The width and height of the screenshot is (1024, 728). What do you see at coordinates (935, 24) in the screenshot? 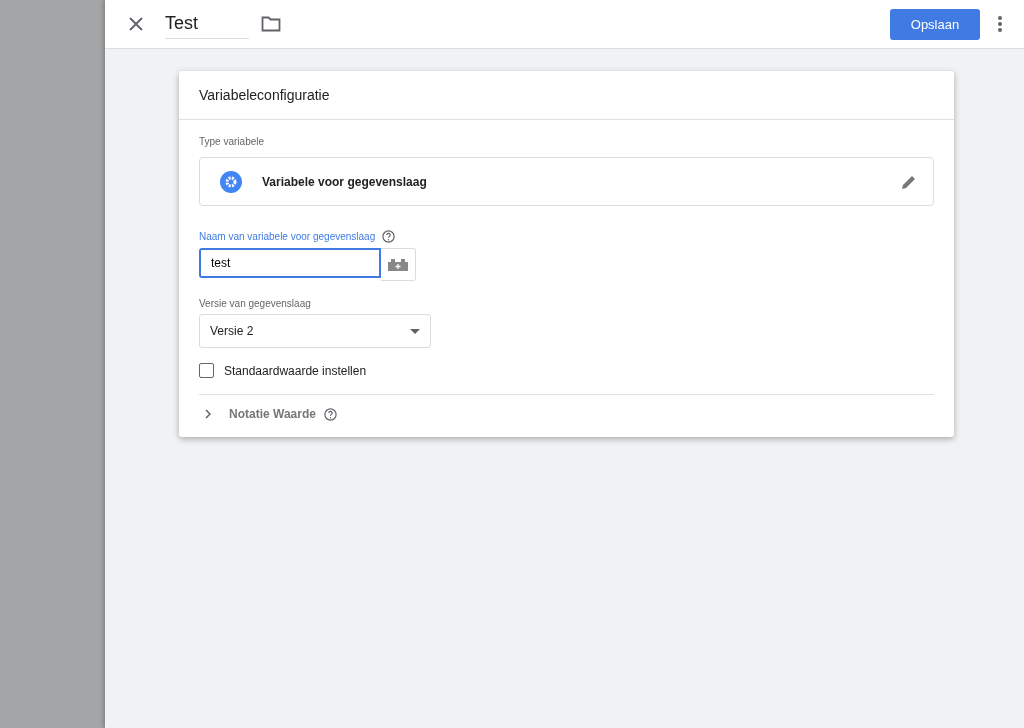
I see `save-button: Opslaan` at bounding box center [935, 24].